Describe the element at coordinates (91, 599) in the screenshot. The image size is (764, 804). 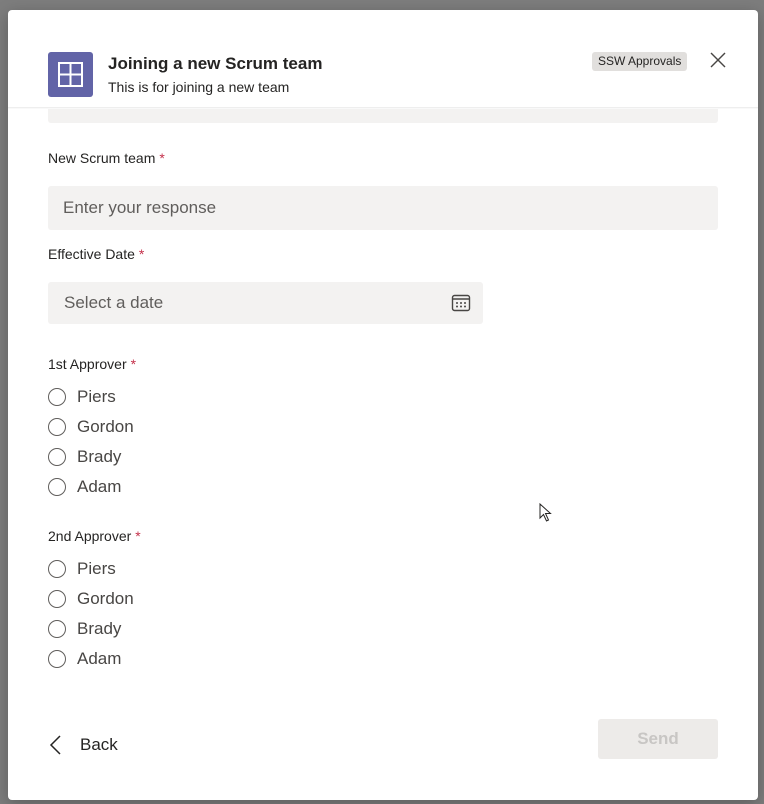
I see `approver2-option-gordon: Gordon` at that location.